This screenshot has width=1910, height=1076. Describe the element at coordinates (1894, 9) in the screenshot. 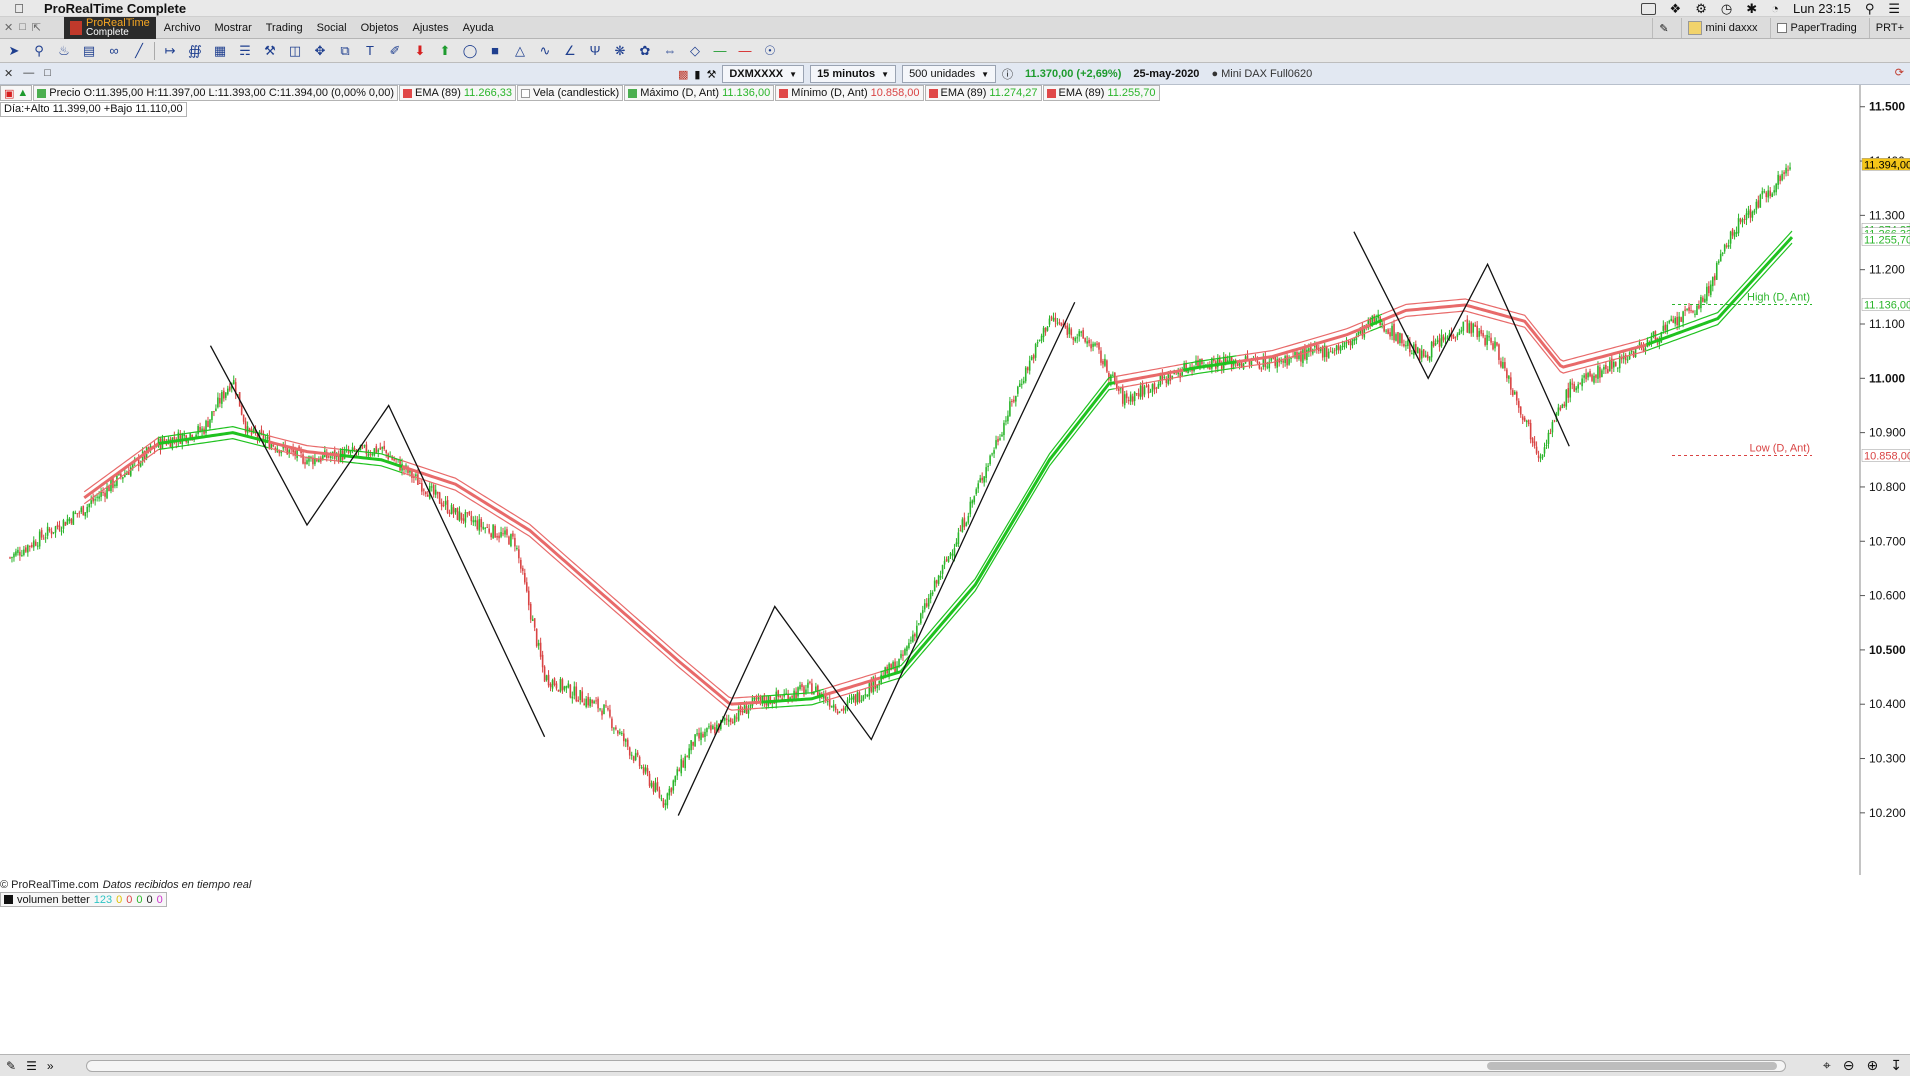

I see `menu-list-icon: ☰` at that location.